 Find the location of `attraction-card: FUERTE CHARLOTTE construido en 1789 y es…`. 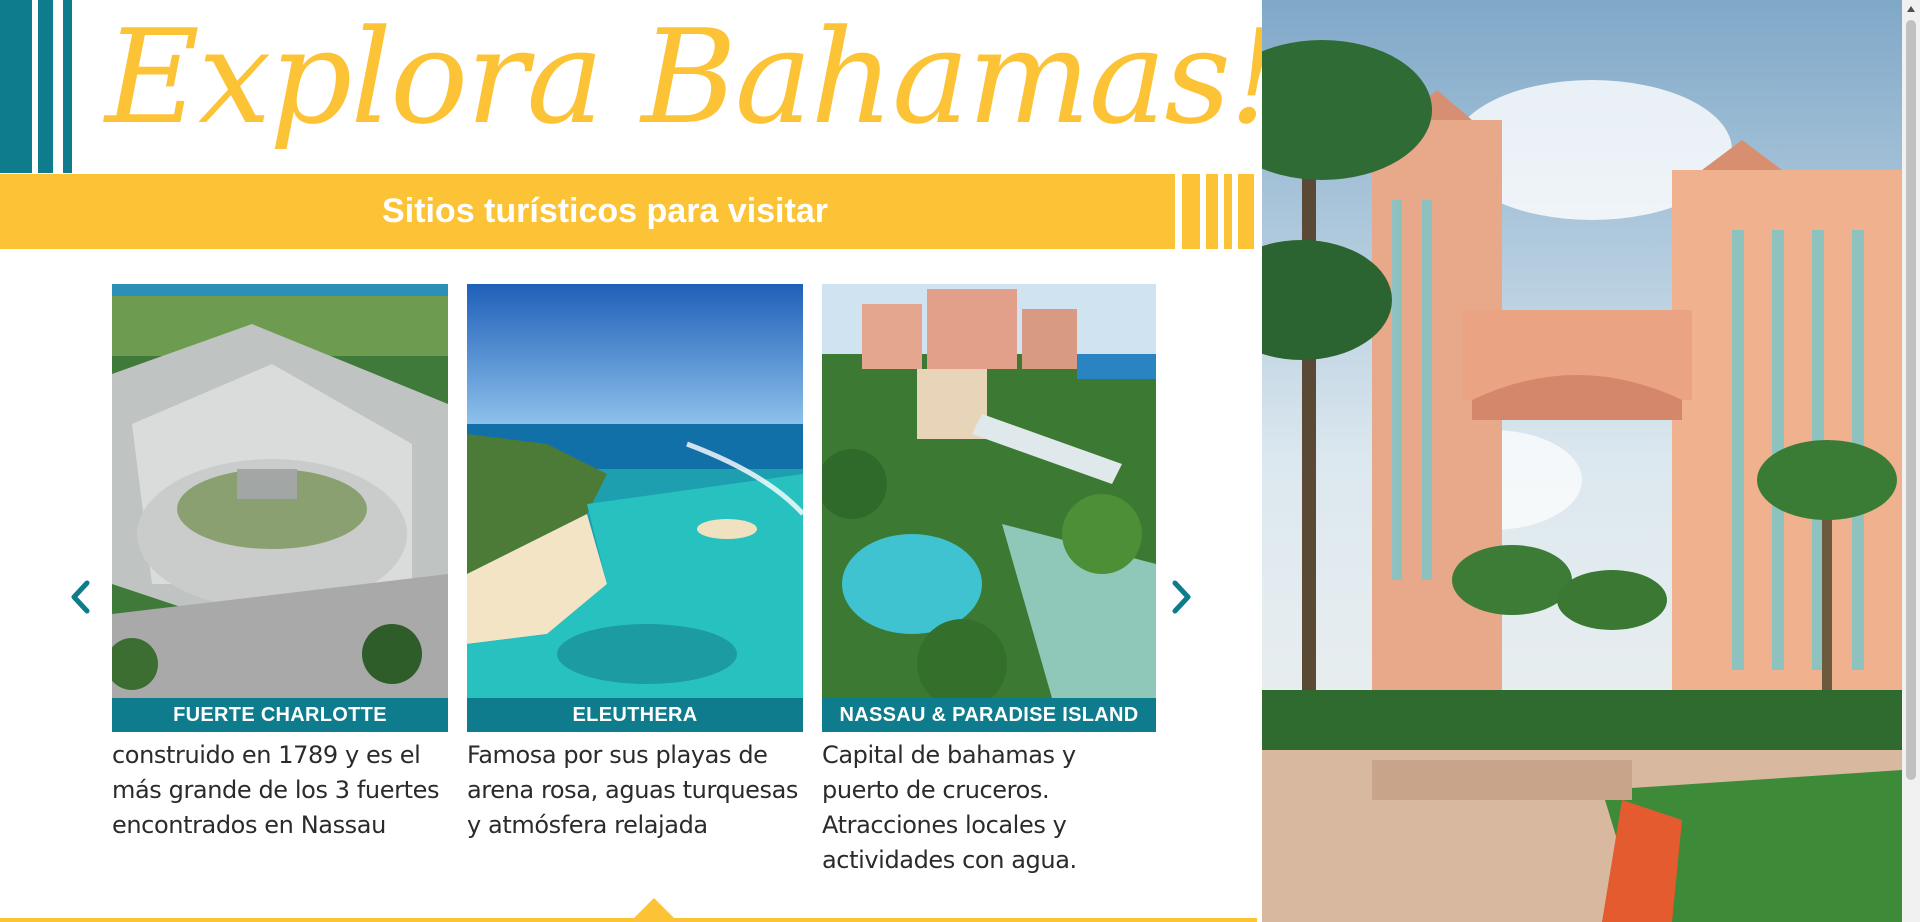

attraction-card: FUERTE CHARLOTTE construido en 1789 y es… is located at coordinates (280, 563).